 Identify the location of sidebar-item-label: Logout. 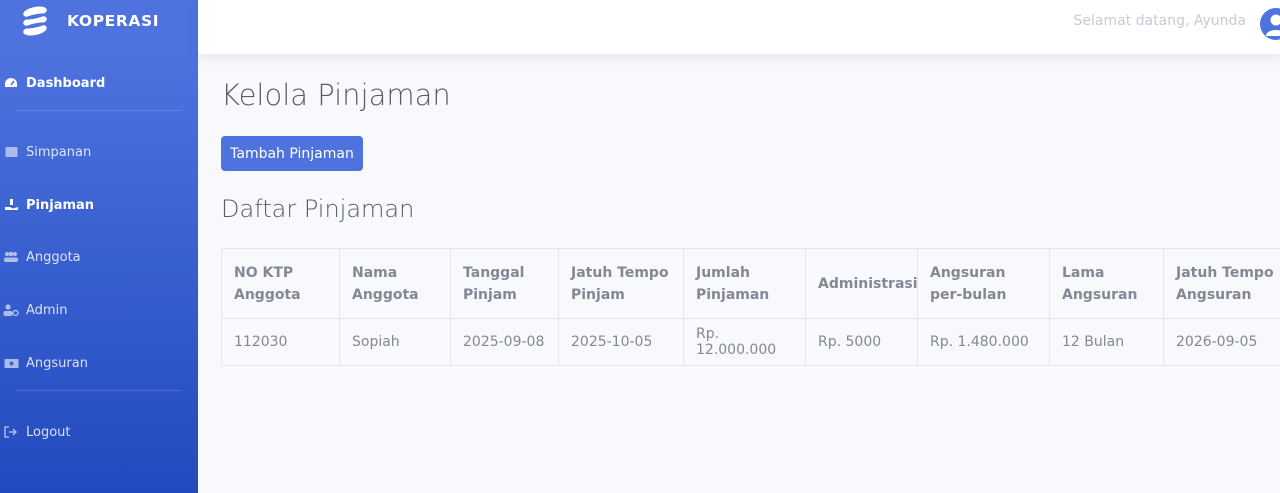
(48, 432).